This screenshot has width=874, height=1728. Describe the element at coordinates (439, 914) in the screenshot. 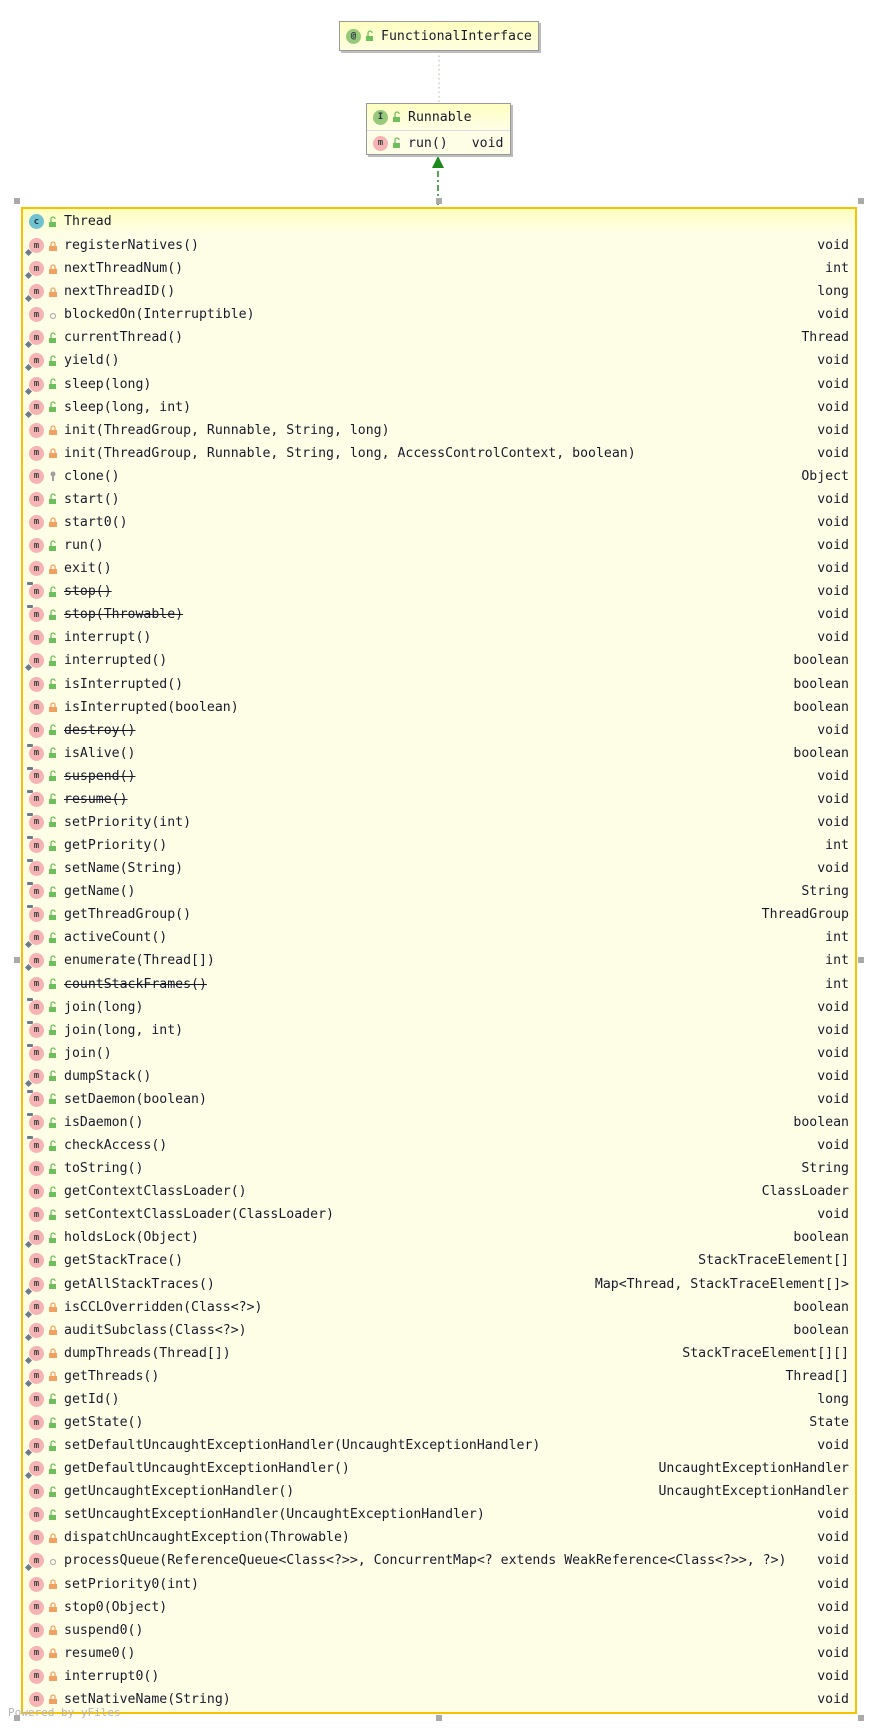

I see `method-row: m getThreadGroup() ThreadGroup` at that location.